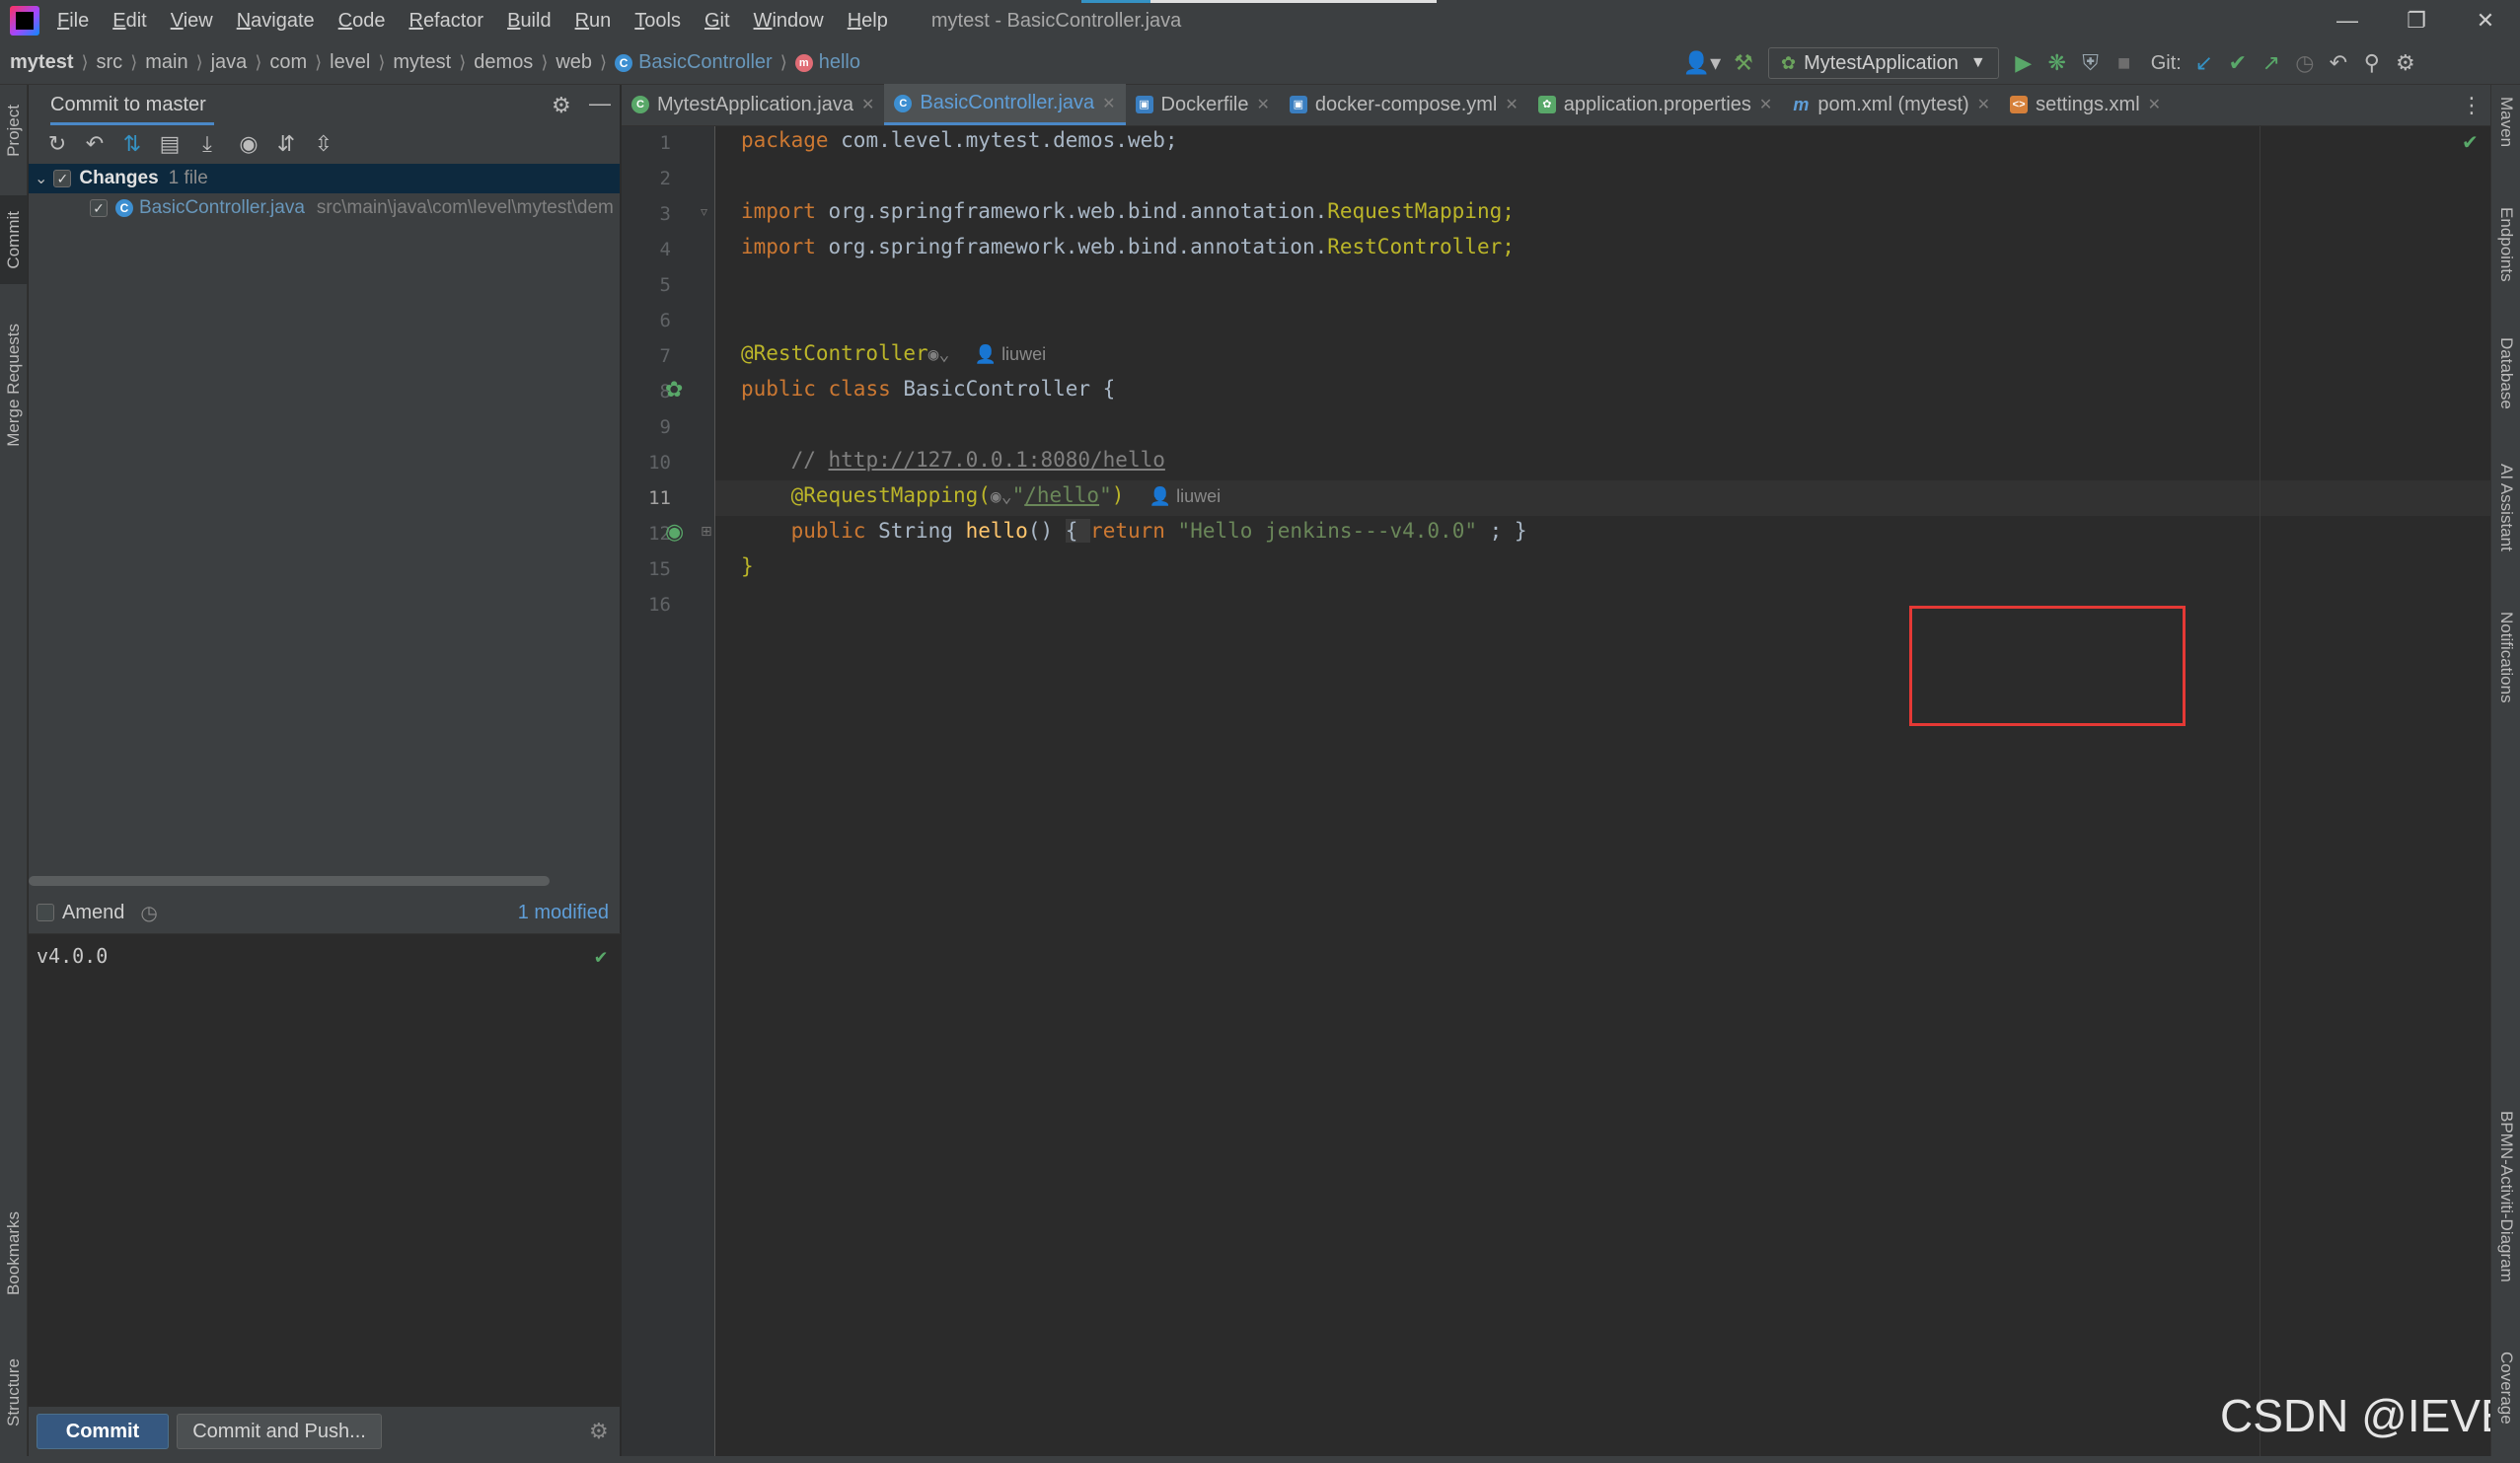 This screenshot has height=1463, width=2520. What do you see at coordinates (129, 21) in the screenshot?
I see `menu-edit: Edit` at bounding box center [129, 21].